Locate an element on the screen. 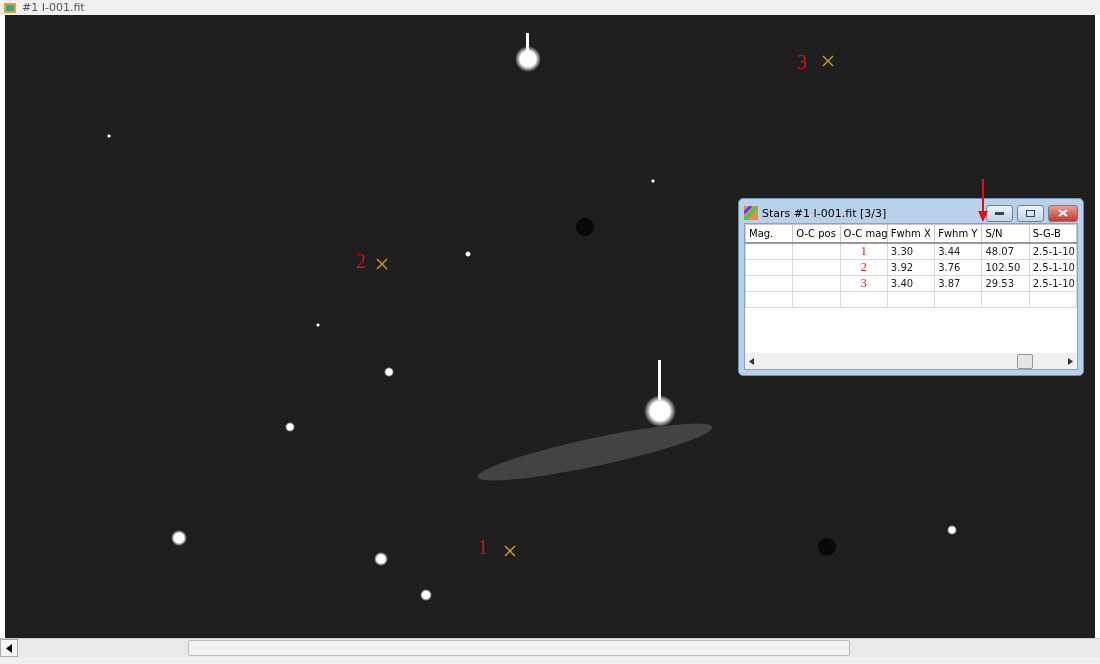 This screenshot has width=1100, height=664. column-header: Fwhm Y is located at coordinates (958, 233).